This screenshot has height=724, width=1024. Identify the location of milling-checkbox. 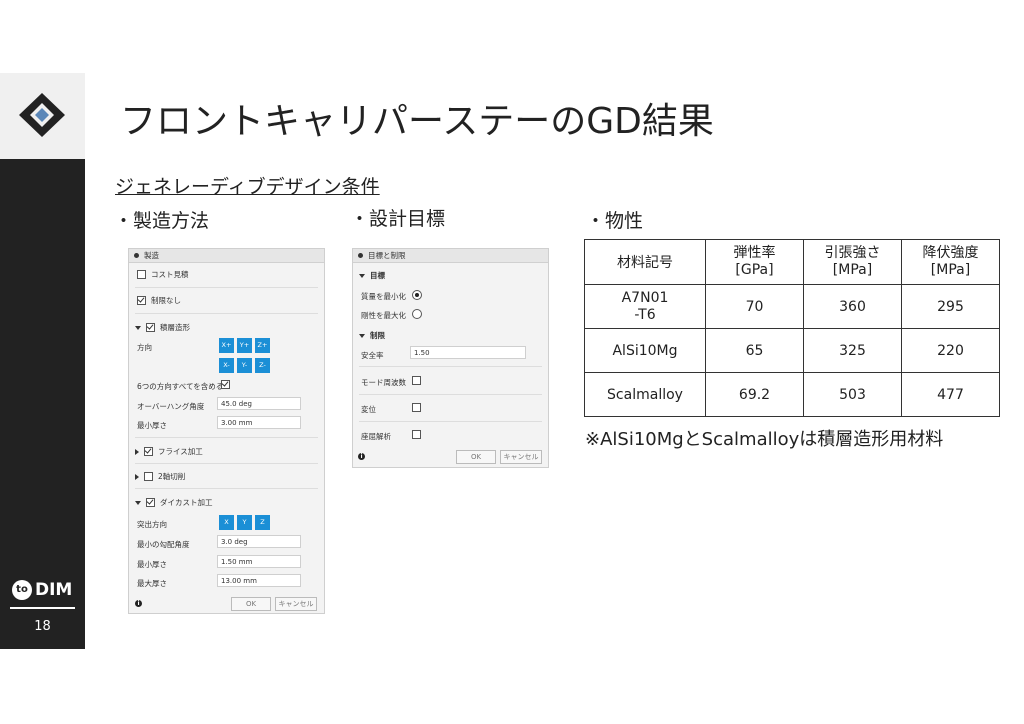
(148, 451).